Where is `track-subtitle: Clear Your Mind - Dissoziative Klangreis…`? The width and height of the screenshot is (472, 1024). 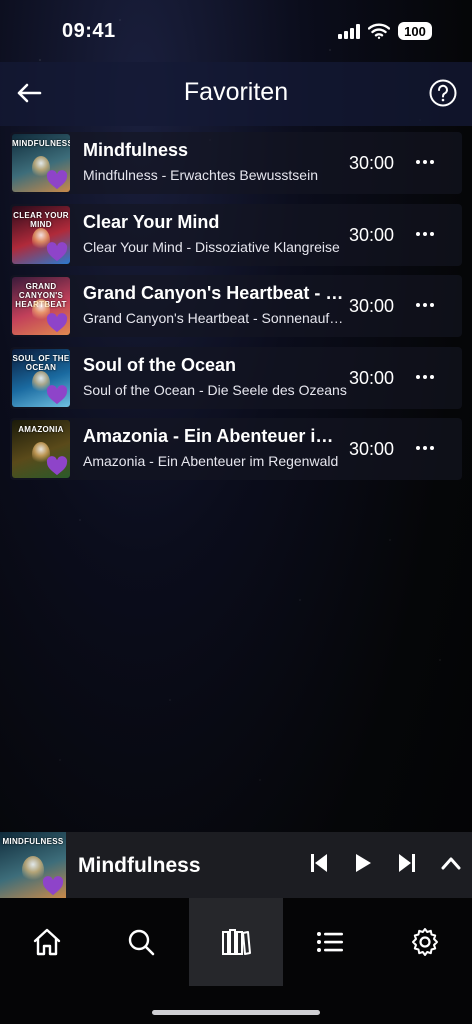
track-subtitle: Clear Your Mind - Dissoziative Klangreis… is located at coordinates (211, 246).